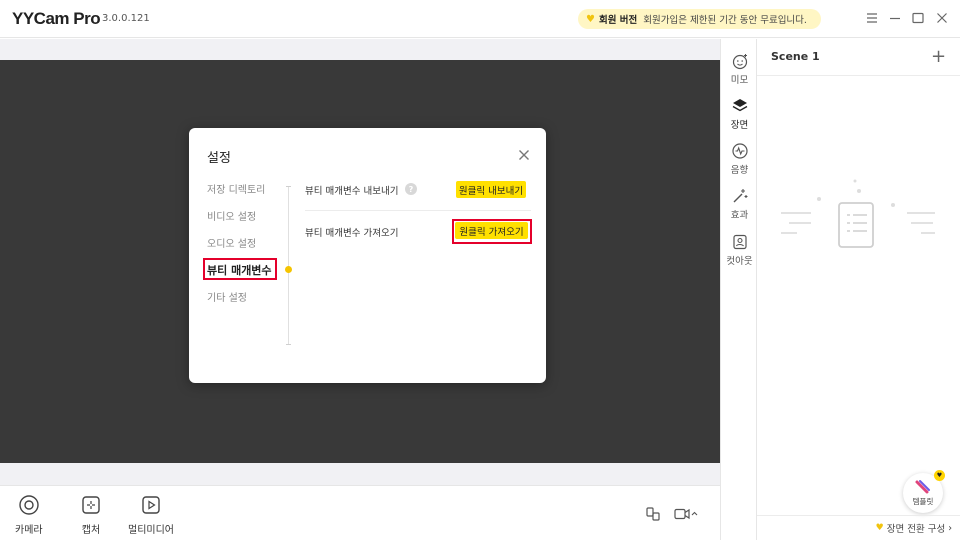 The width and height of the screenshot is (960, 540). Describe the element at coordinates (739, 114) in the screenshot. I see `nav-scene: 장면` at that location.